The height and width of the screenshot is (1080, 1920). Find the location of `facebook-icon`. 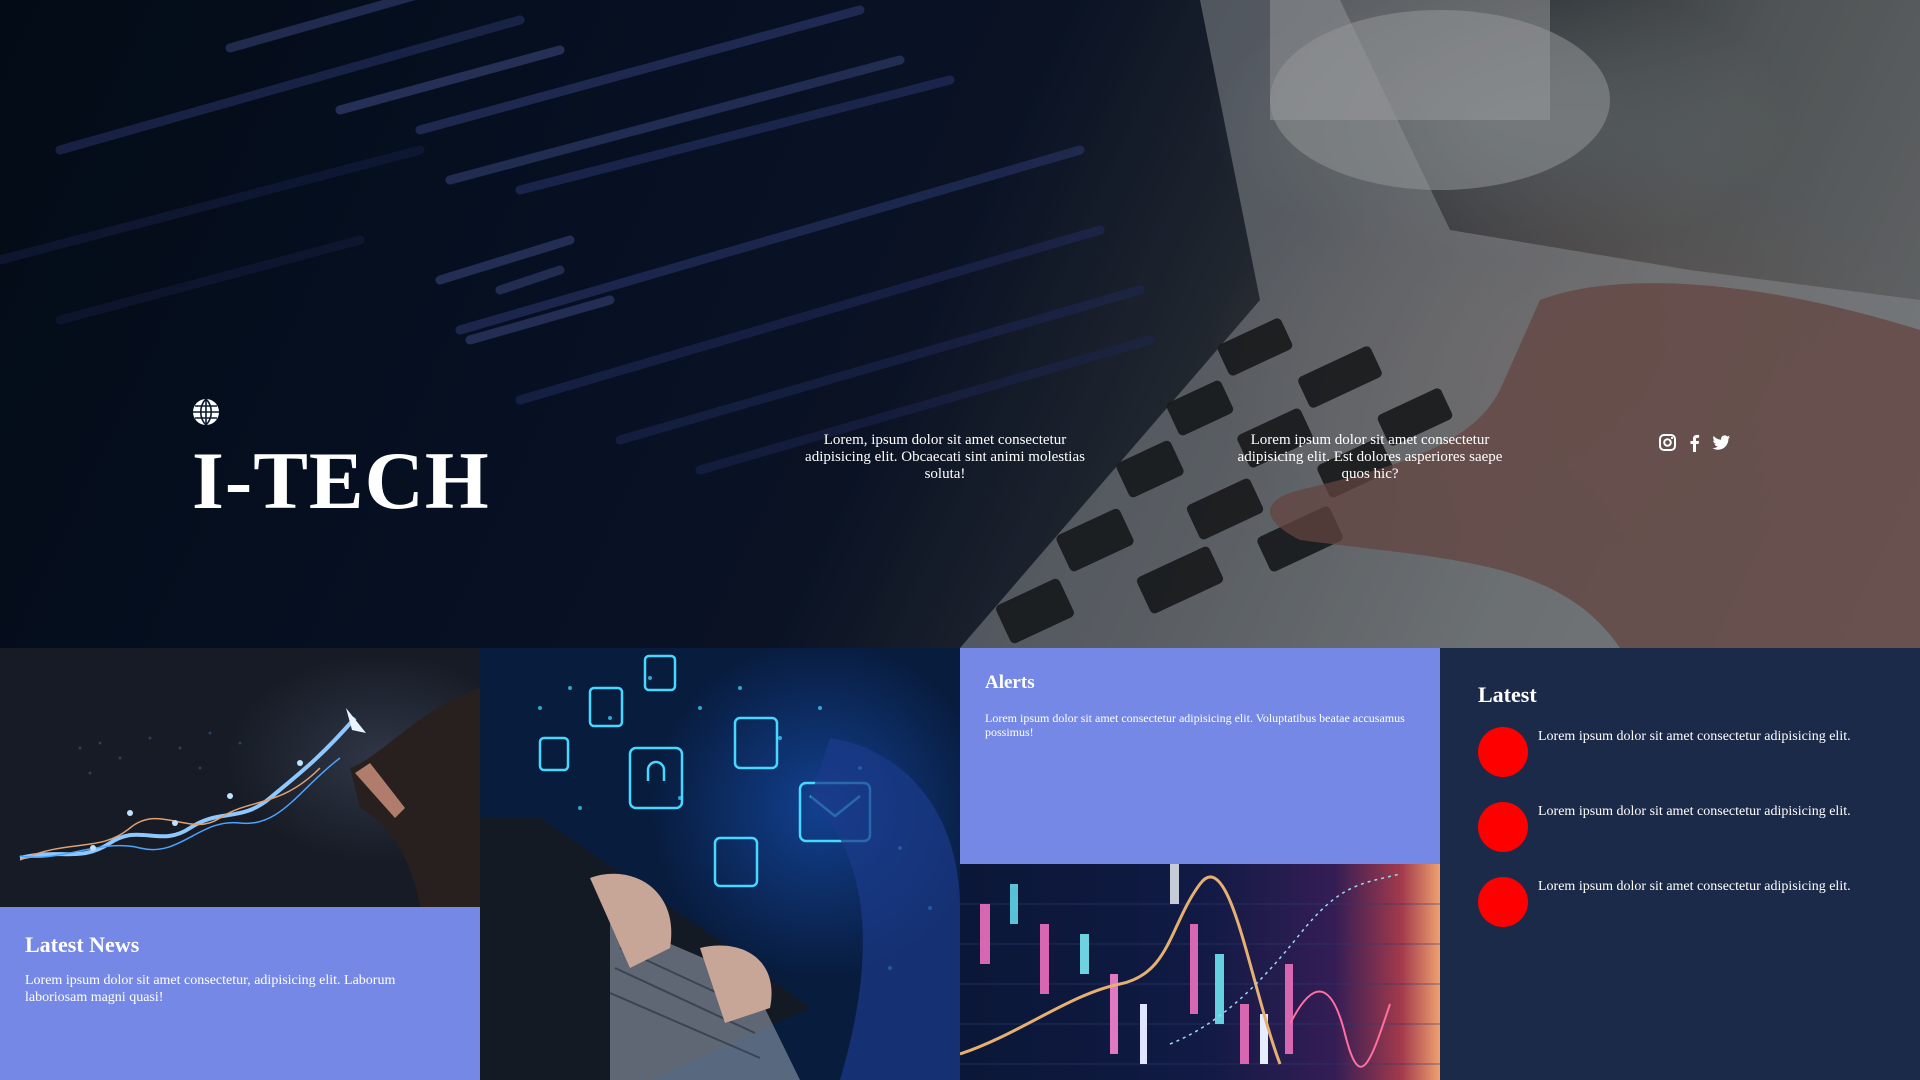

facebook-icon is located at coordinates (1694, 442).